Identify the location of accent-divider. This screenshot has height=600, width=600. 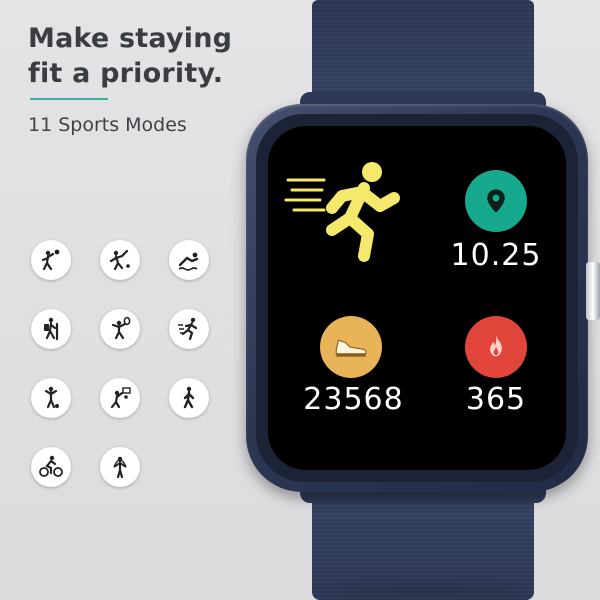
(69, 99).